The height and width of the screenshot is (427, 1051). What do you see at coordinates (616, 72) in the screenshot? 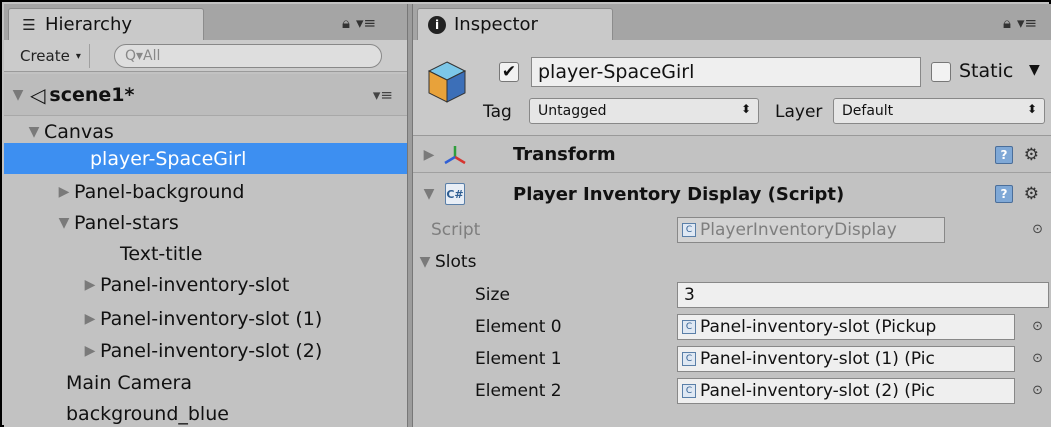
I see `object-name-value: player-SpaceGirl` at bounding box center [616, 72].